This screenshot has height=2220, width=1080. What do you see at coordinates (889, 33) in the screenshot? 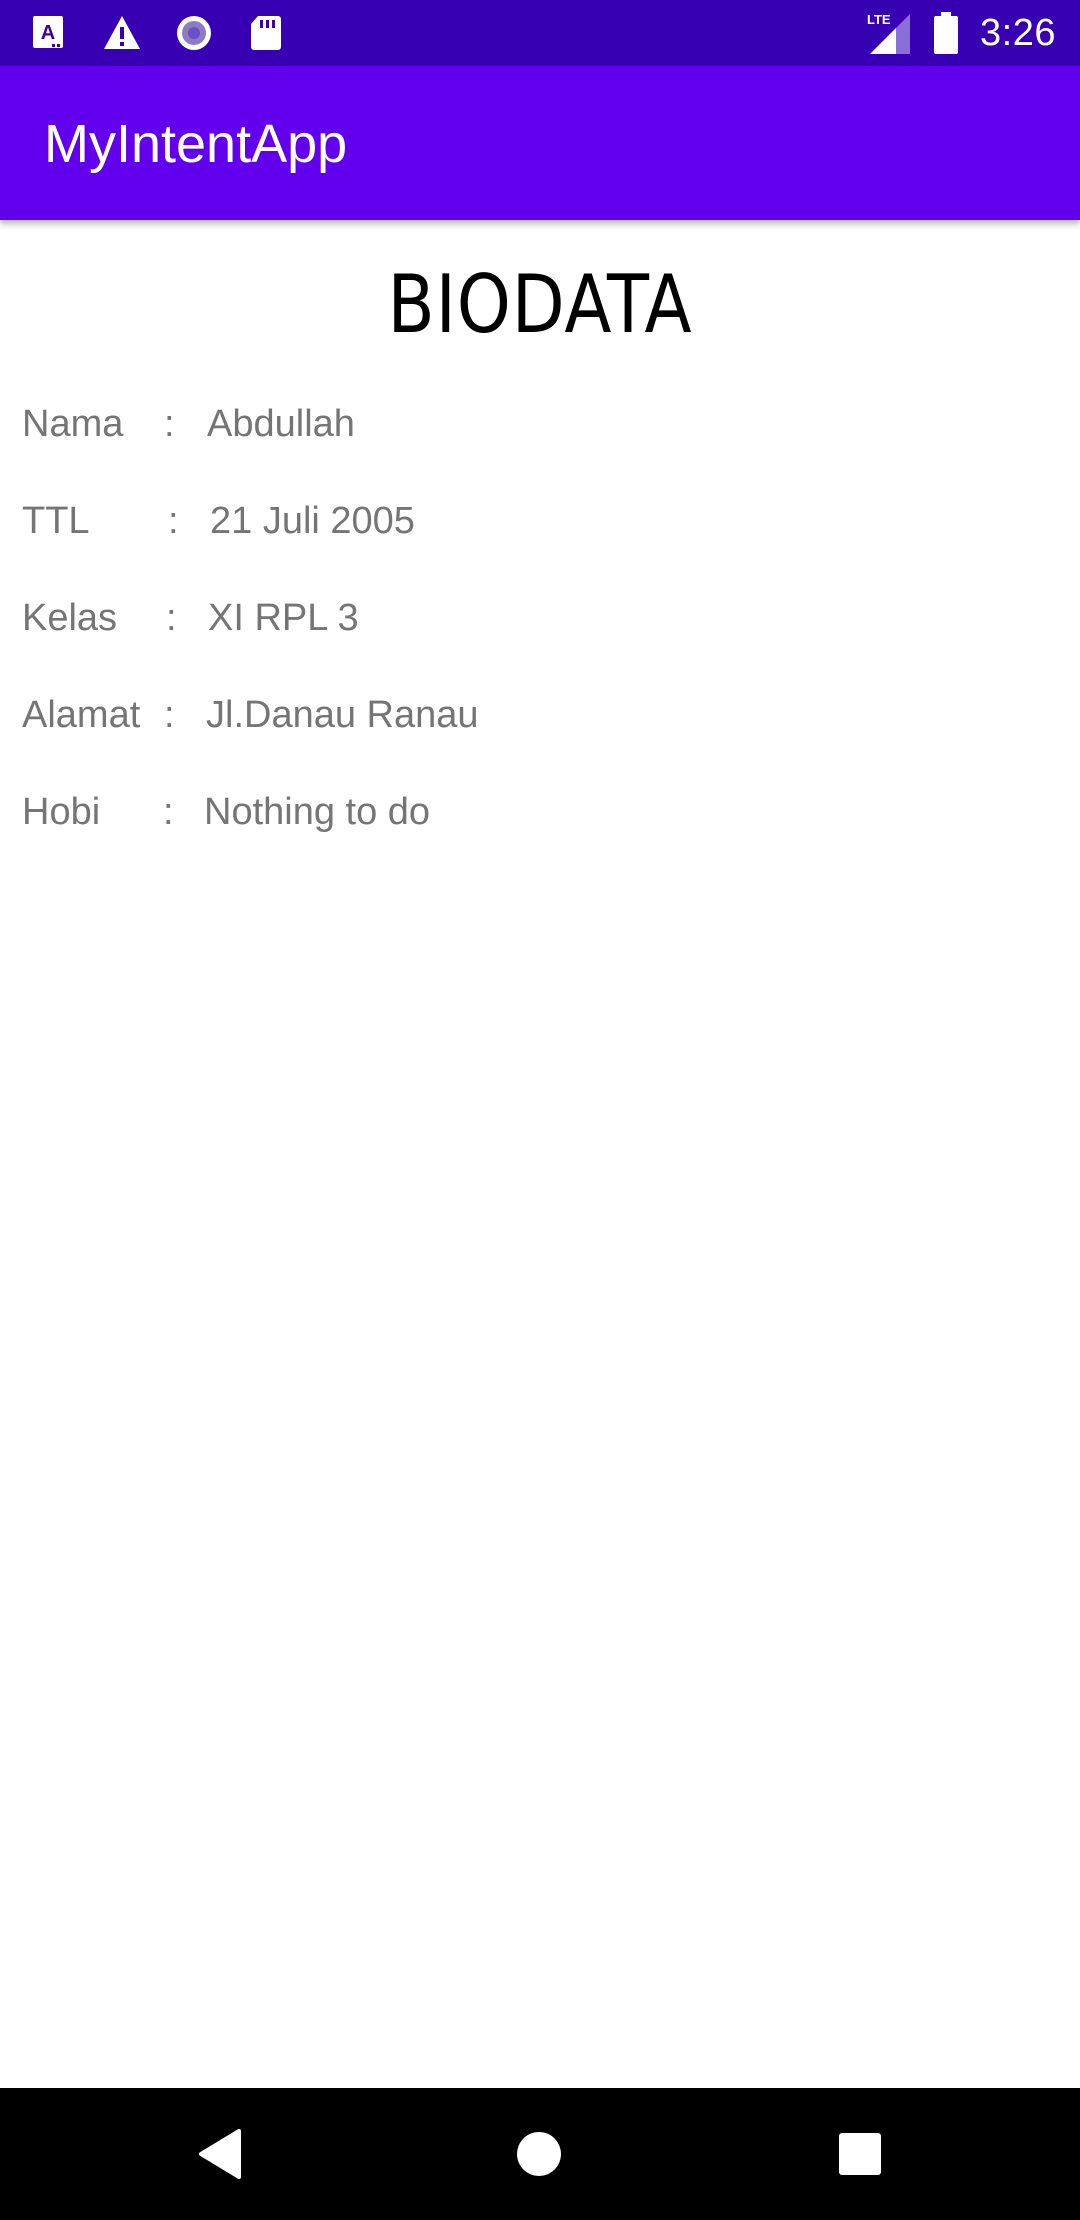
I see `lte-signal-icon: LTE` at bounding box center [889, 33].